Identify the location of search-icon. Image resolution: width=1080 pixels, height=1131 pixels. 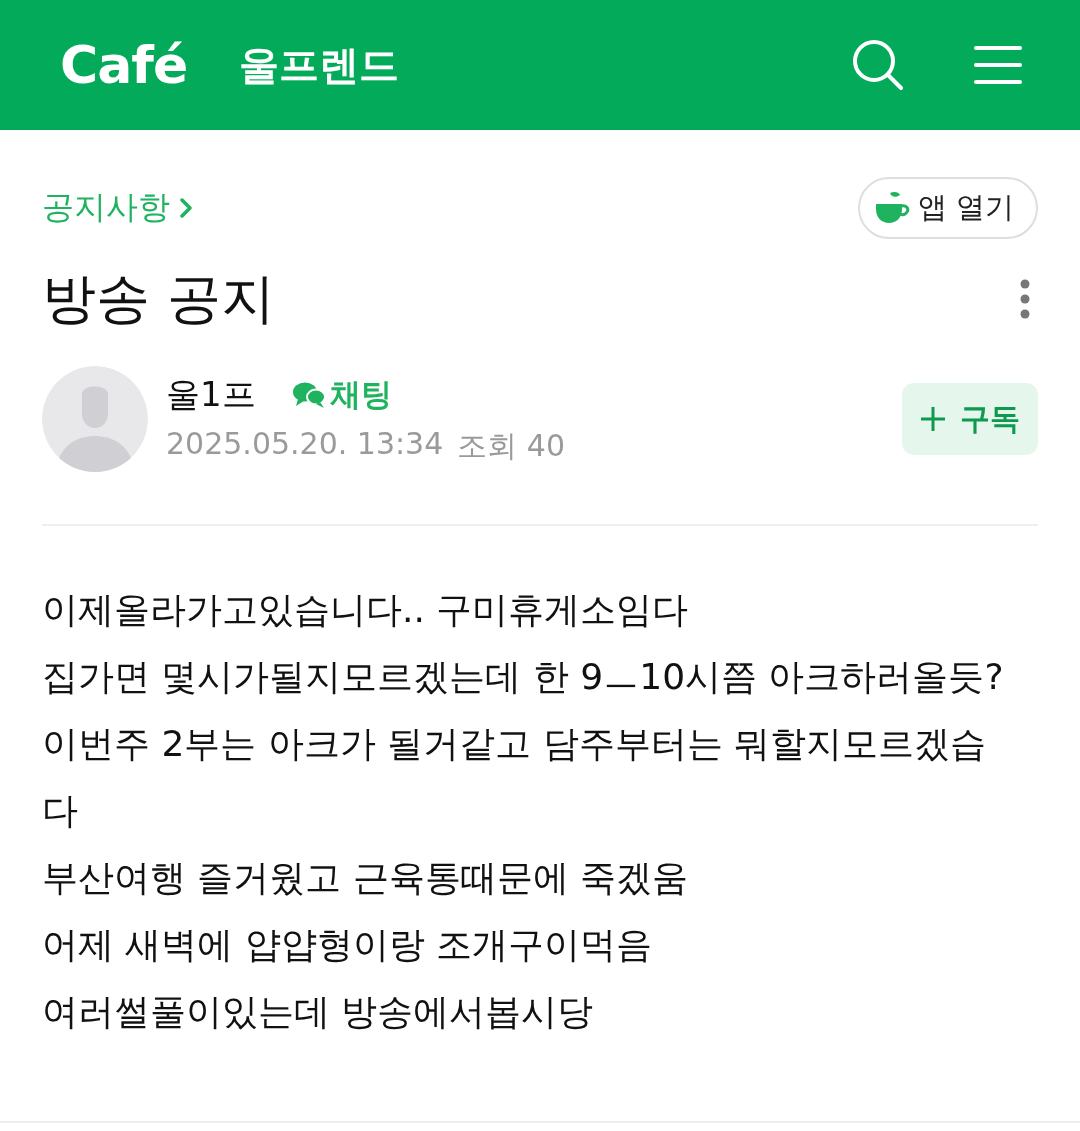
(878, 65).